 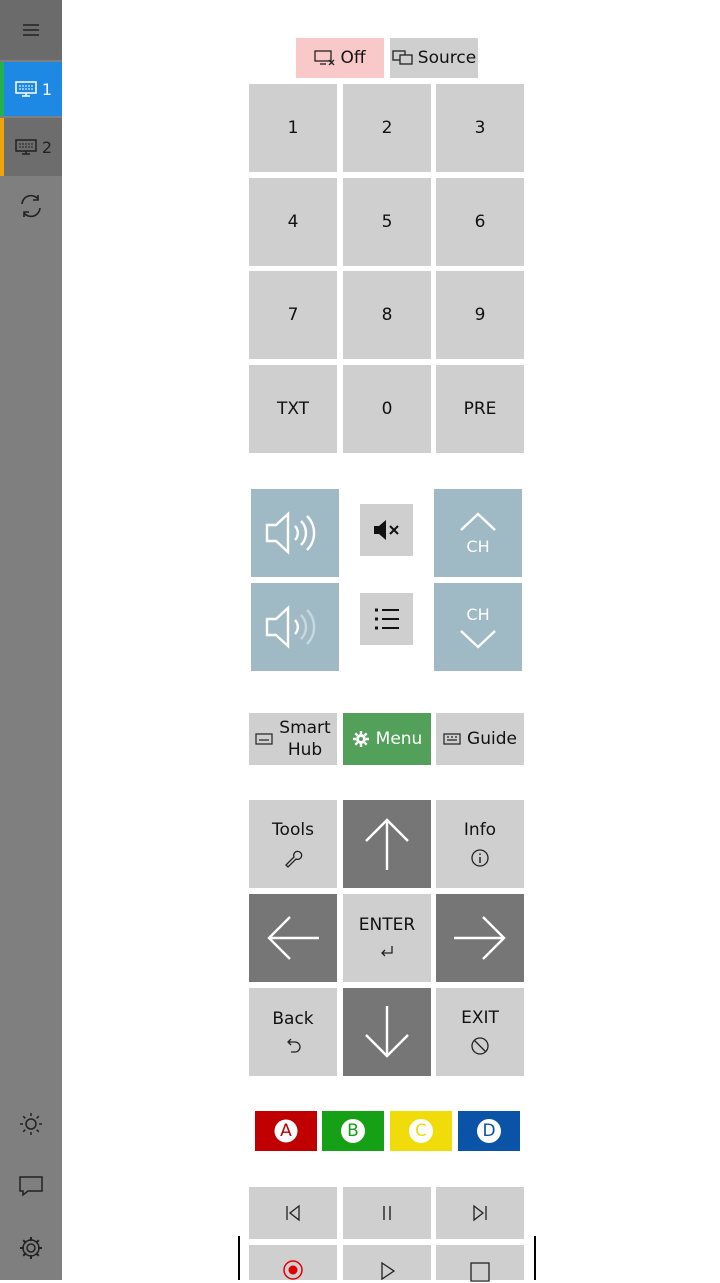 I want to click on monitor-off-icon, so click(x=324, y=58).